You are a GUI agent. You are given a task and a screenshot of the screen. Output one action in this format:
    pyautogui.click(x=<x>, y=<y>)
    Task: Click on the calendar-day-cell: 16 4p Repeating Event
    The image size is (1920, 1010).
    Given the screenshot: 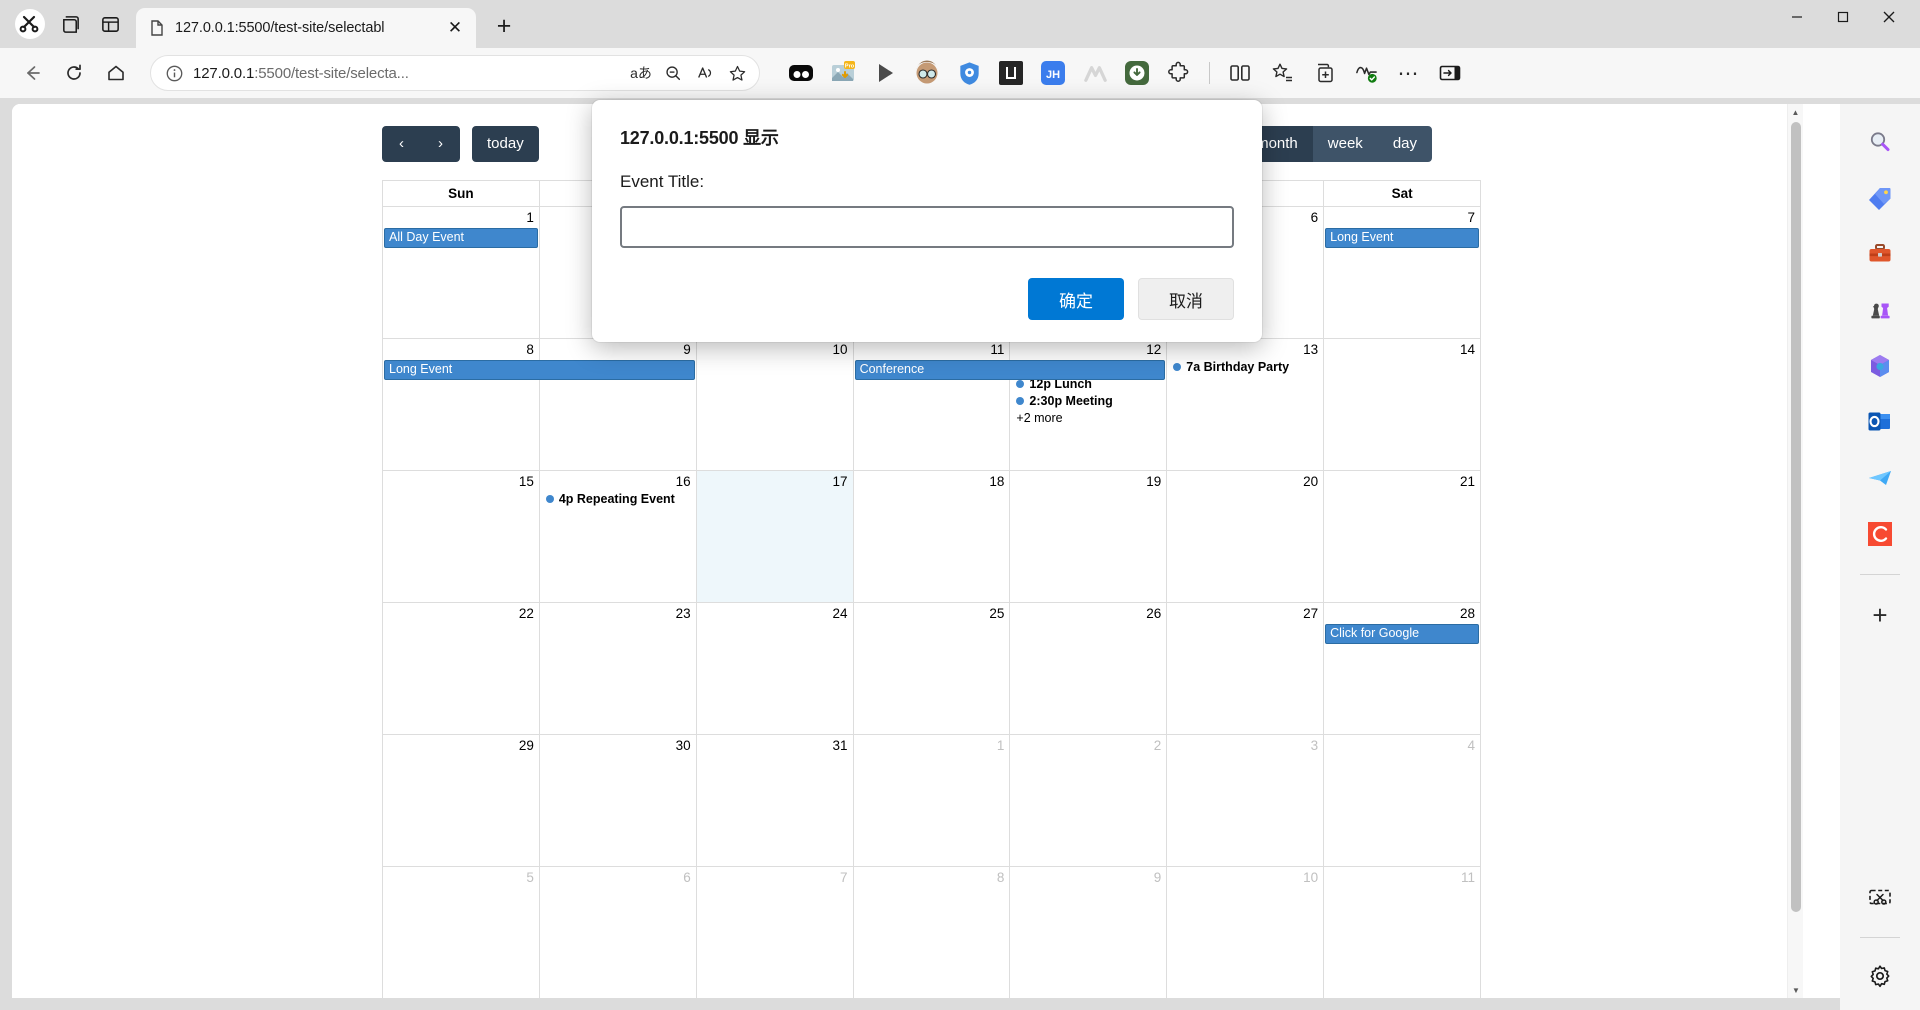 What is the action you would take?
    pyautogui.click(x=618, y=537)
    